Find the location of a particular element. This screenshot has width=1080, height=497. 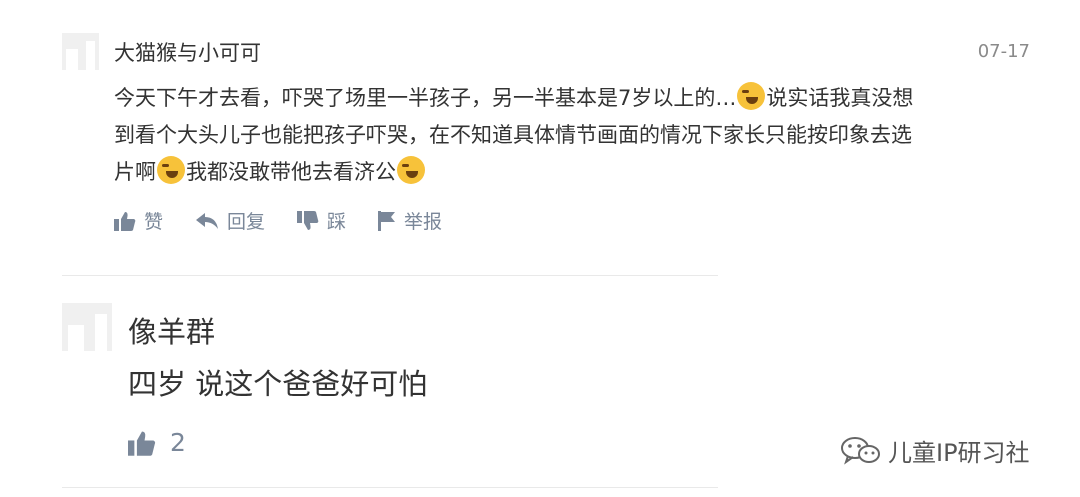

dislike-label: 踩 is located at coordinates (337, 222).